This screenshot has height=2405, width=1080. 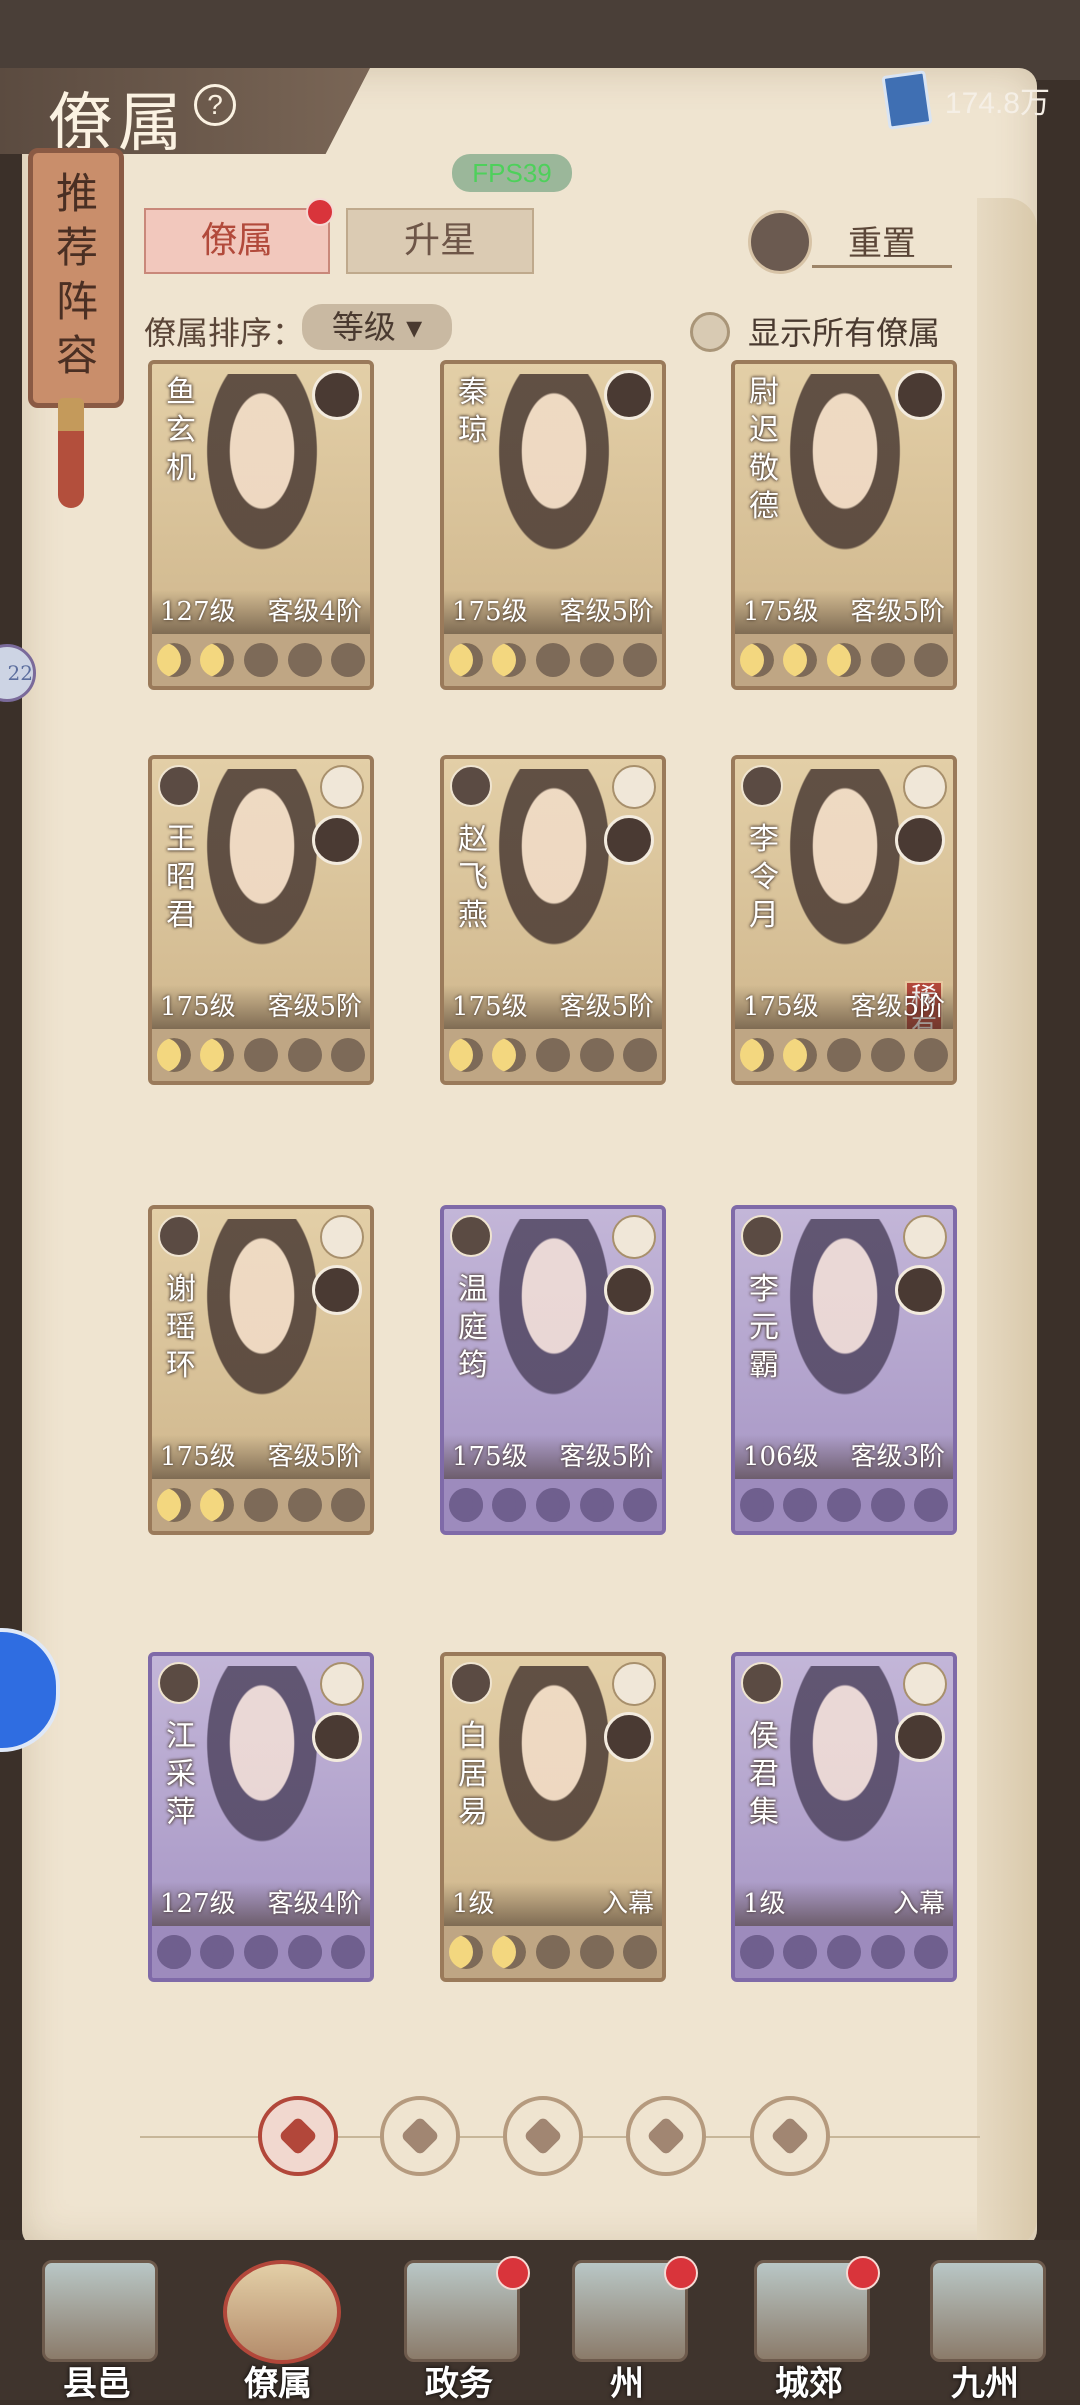 I want to click on nav-item: 县邑, so click(x=97, y=2327).